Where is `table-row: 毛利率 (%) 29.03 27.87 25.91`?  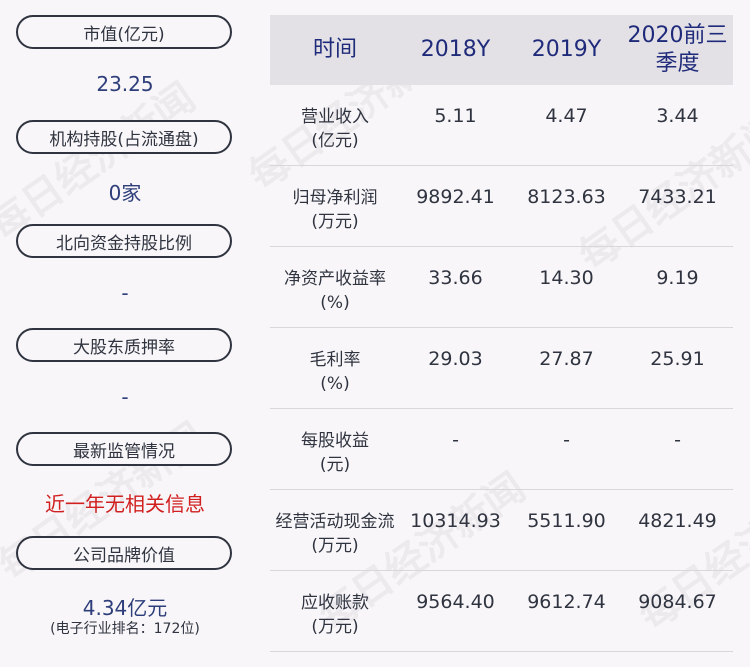
table-row: 毛利率 (%) 29.03 27.87 25.91 is located at coordinates (501, 368).